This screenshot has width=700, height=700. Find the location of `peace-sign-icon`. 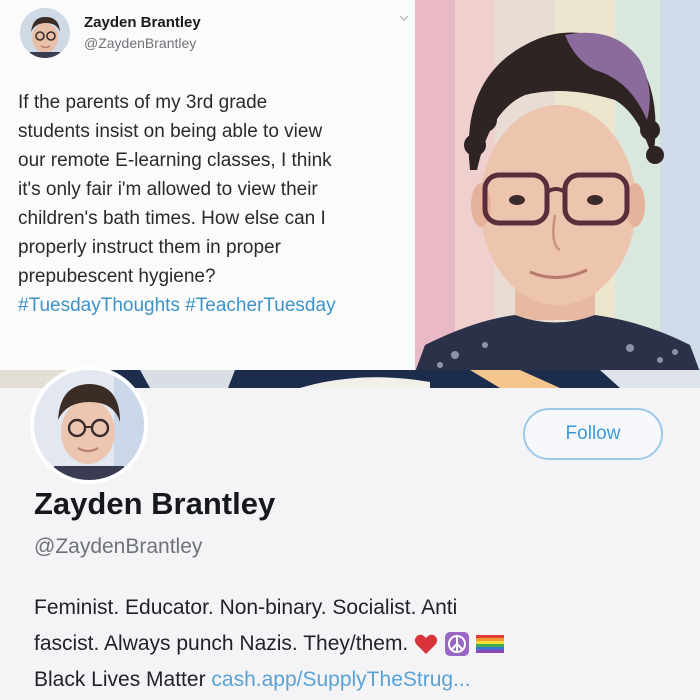

peace-sign-icon is located at coordinates (456, 644).